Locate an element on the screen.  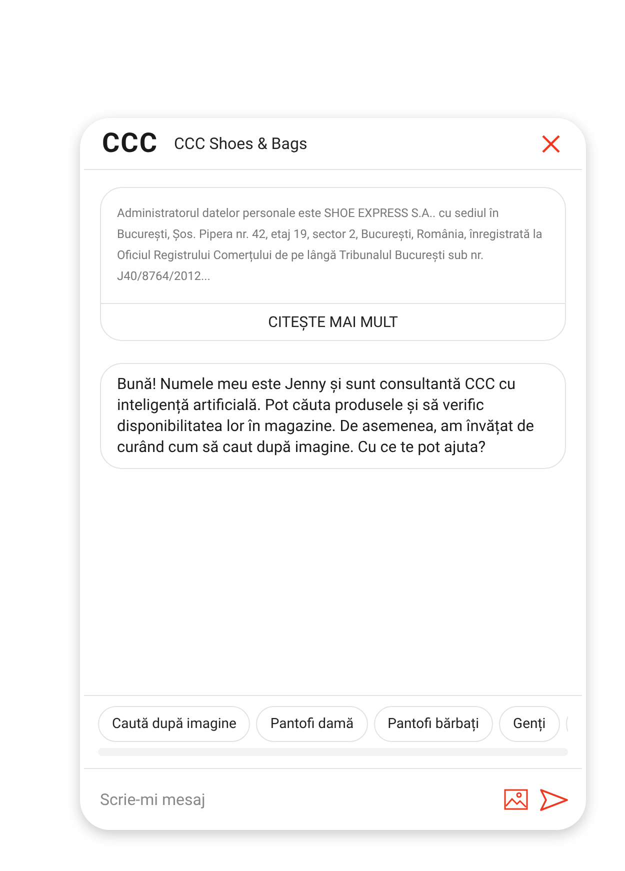
logo: CCC is located at coordinates (130, 143).